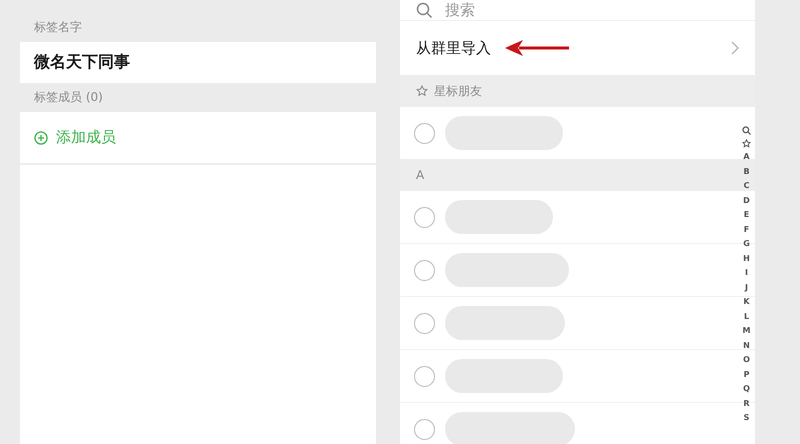  What do you see at coordinates (746, 157) in the screenshot?
I see `index-letter: A` at bounding box center [746, 157].